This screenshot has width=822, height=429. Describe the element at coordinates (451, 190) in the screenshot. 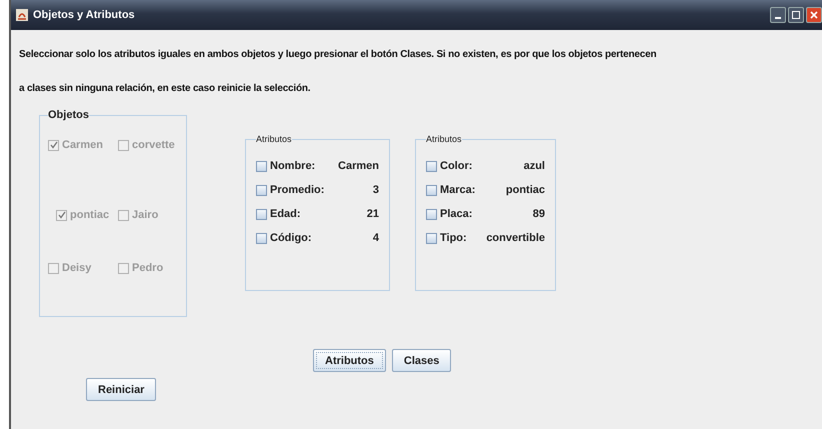

I see `attribute-checkbox: Marca:` at that location.